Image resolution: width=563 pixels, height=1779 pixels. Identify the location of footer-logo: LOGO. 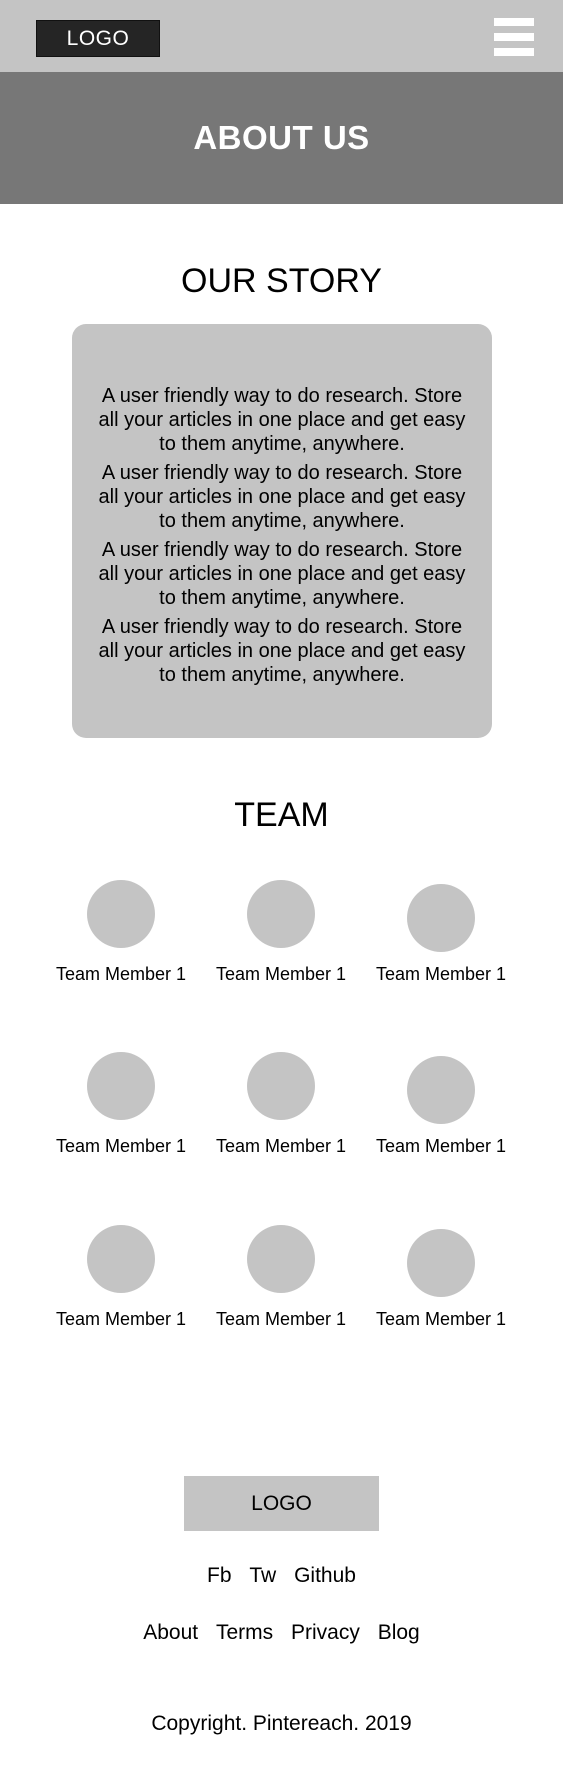
(281, 1503).